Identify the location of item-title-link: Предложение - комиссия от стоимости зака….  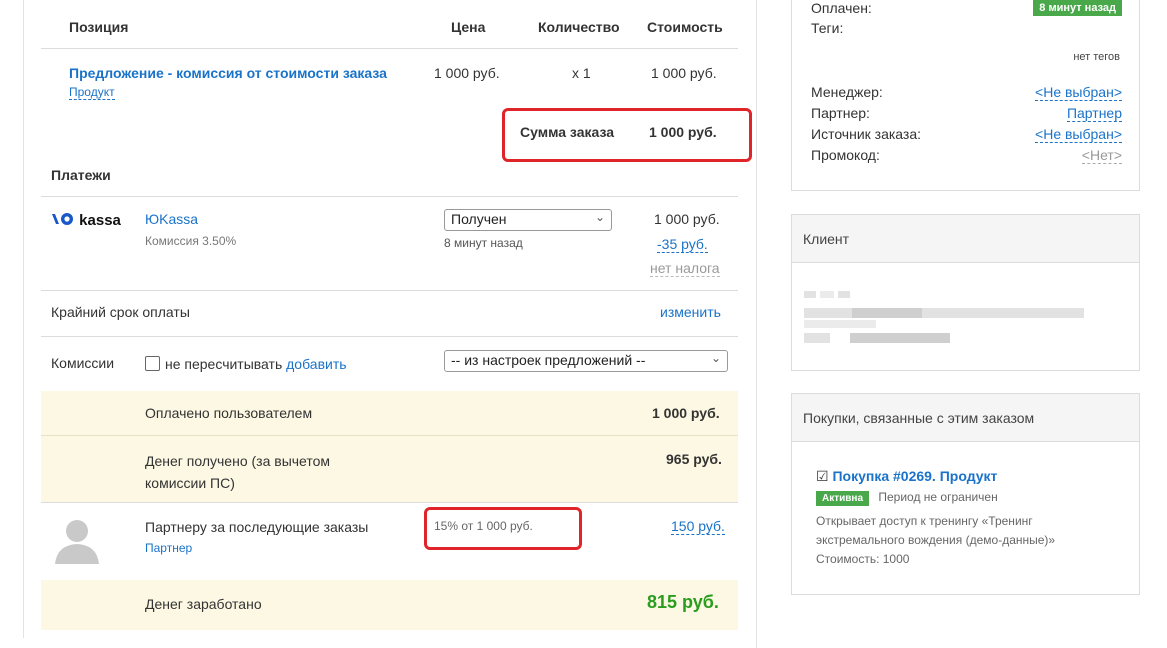
(228, 73).